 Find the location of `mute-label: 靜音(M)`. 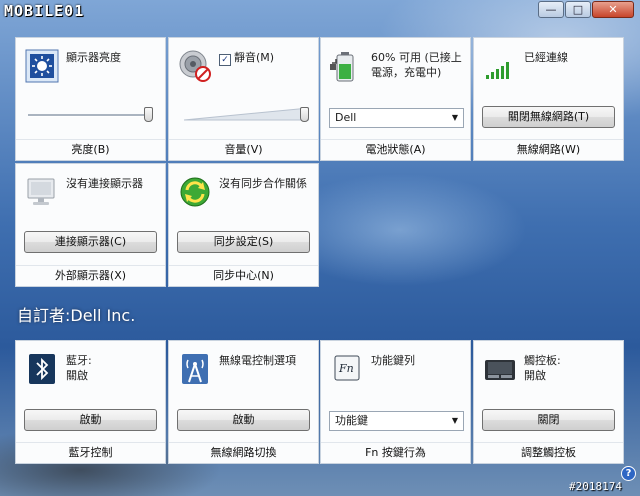

mute-label: 靜音(M) is located at coordinates (254, 57).